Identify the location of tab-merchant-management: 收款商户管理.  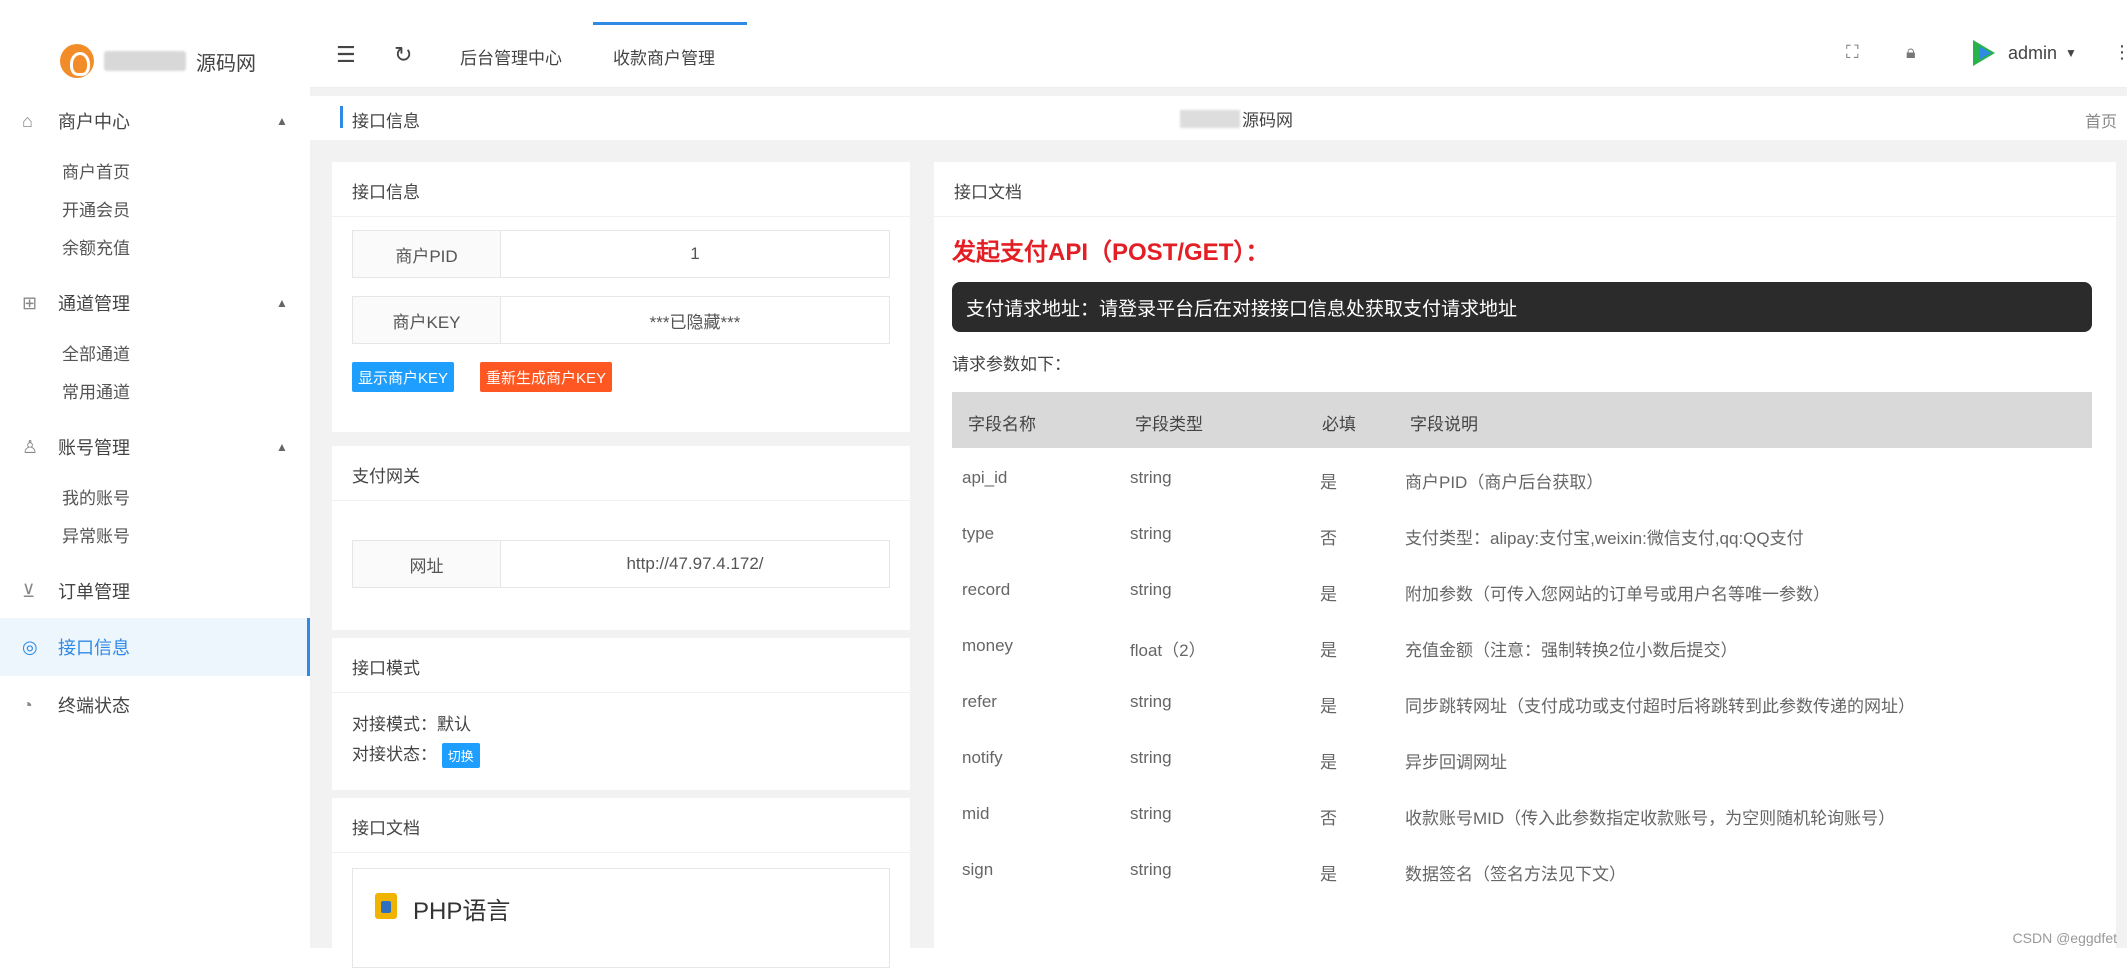
(664, 56).